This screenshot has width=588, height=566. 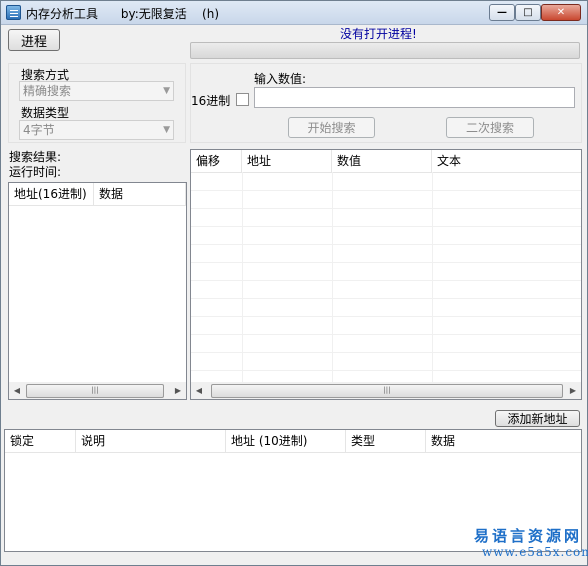 I want to click on hex-label: 16进制, so click(x=211, y=101).